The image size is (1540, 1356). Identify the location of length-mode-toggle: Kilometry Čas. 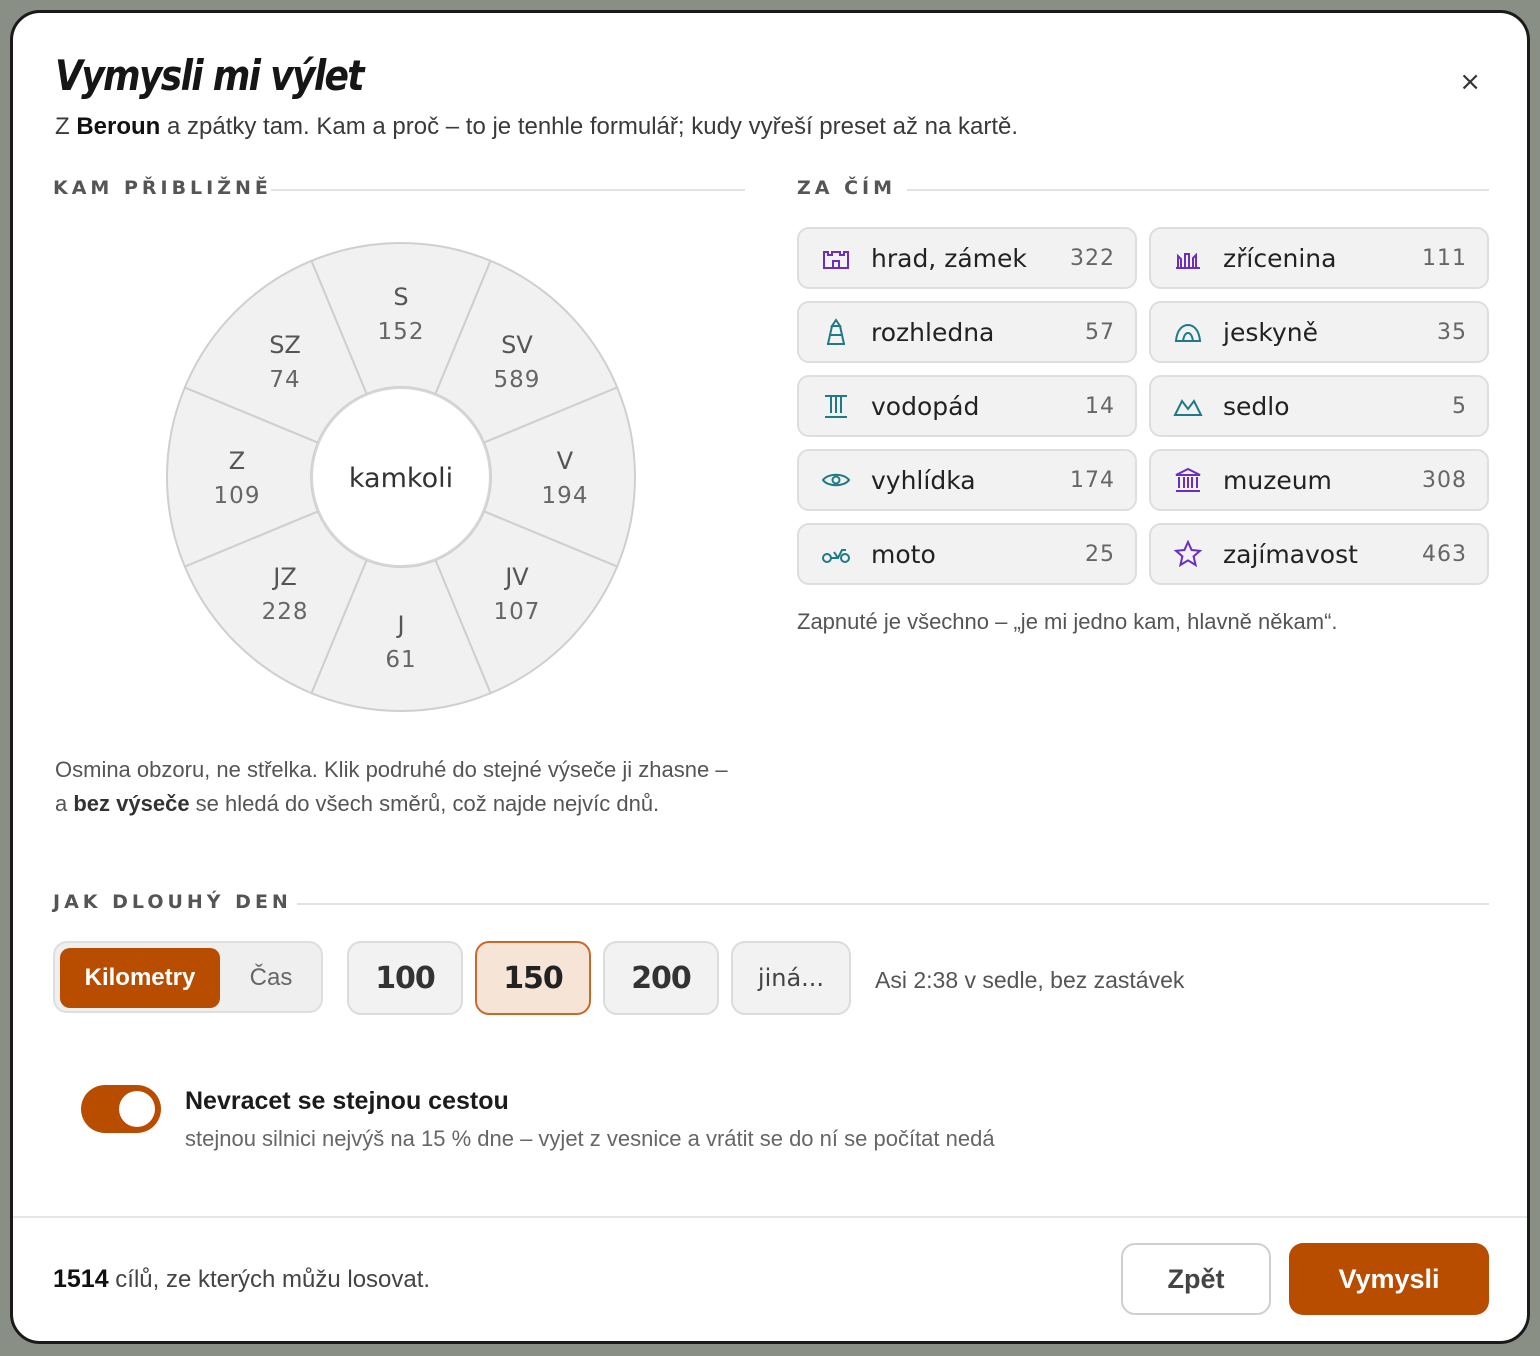
(188, 977).